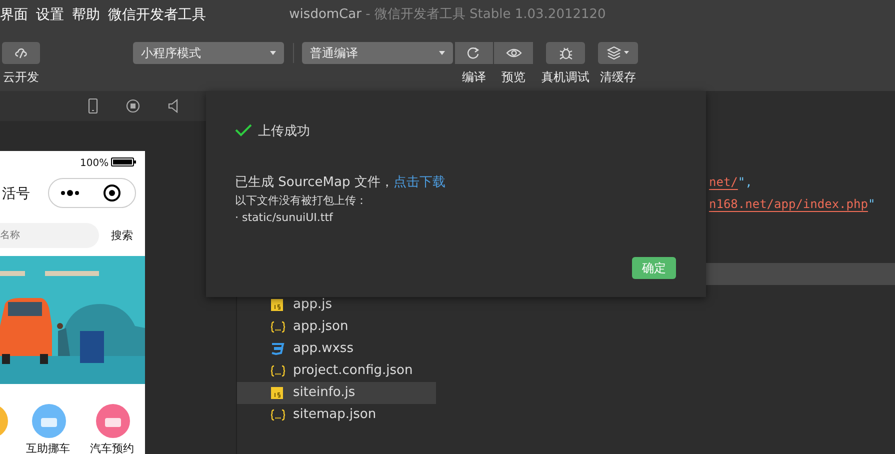 This screenshot has width=895, height=454. What do you see at coordinates (278, 349) in the screenshot?
I see `css-file-icon` at bounding box center [278, 349].